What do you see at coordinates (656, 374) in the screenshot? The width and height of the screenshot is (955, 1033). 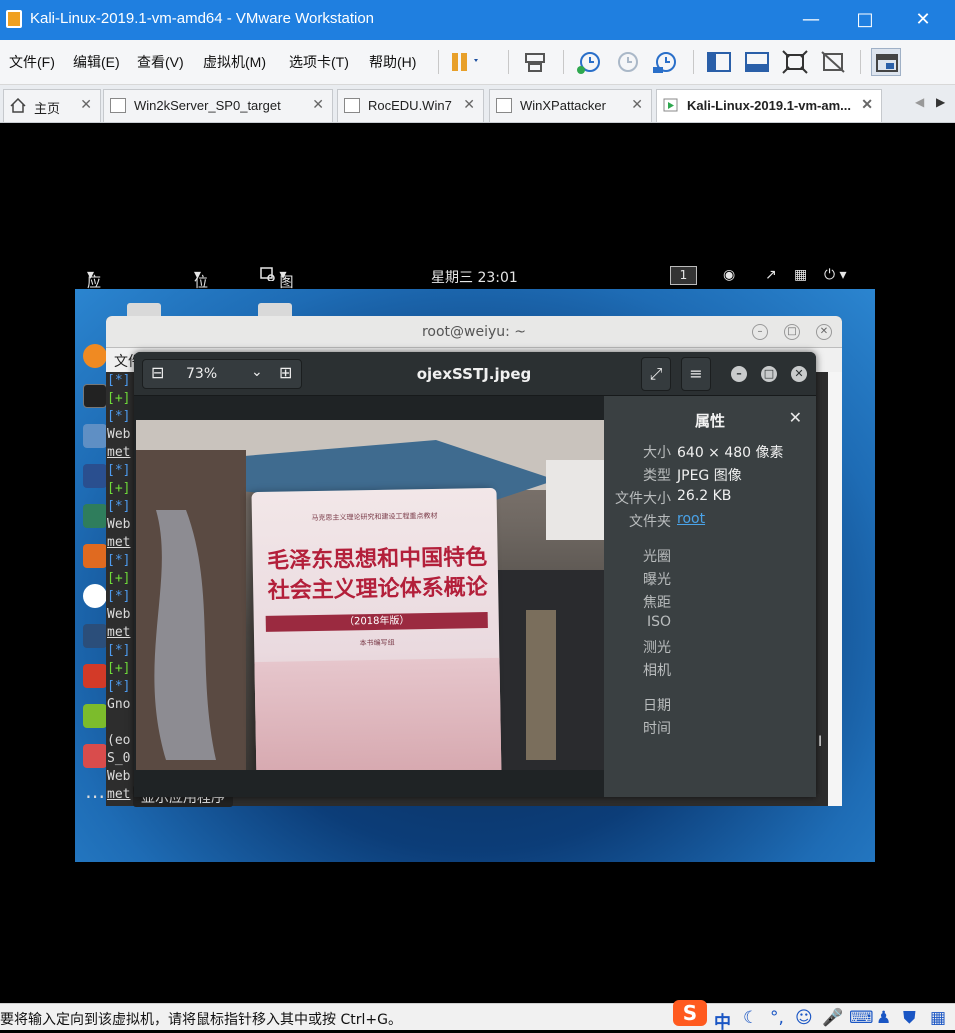 I see `fullscreen-icon: ⤢` at bounding box center [656, 374].